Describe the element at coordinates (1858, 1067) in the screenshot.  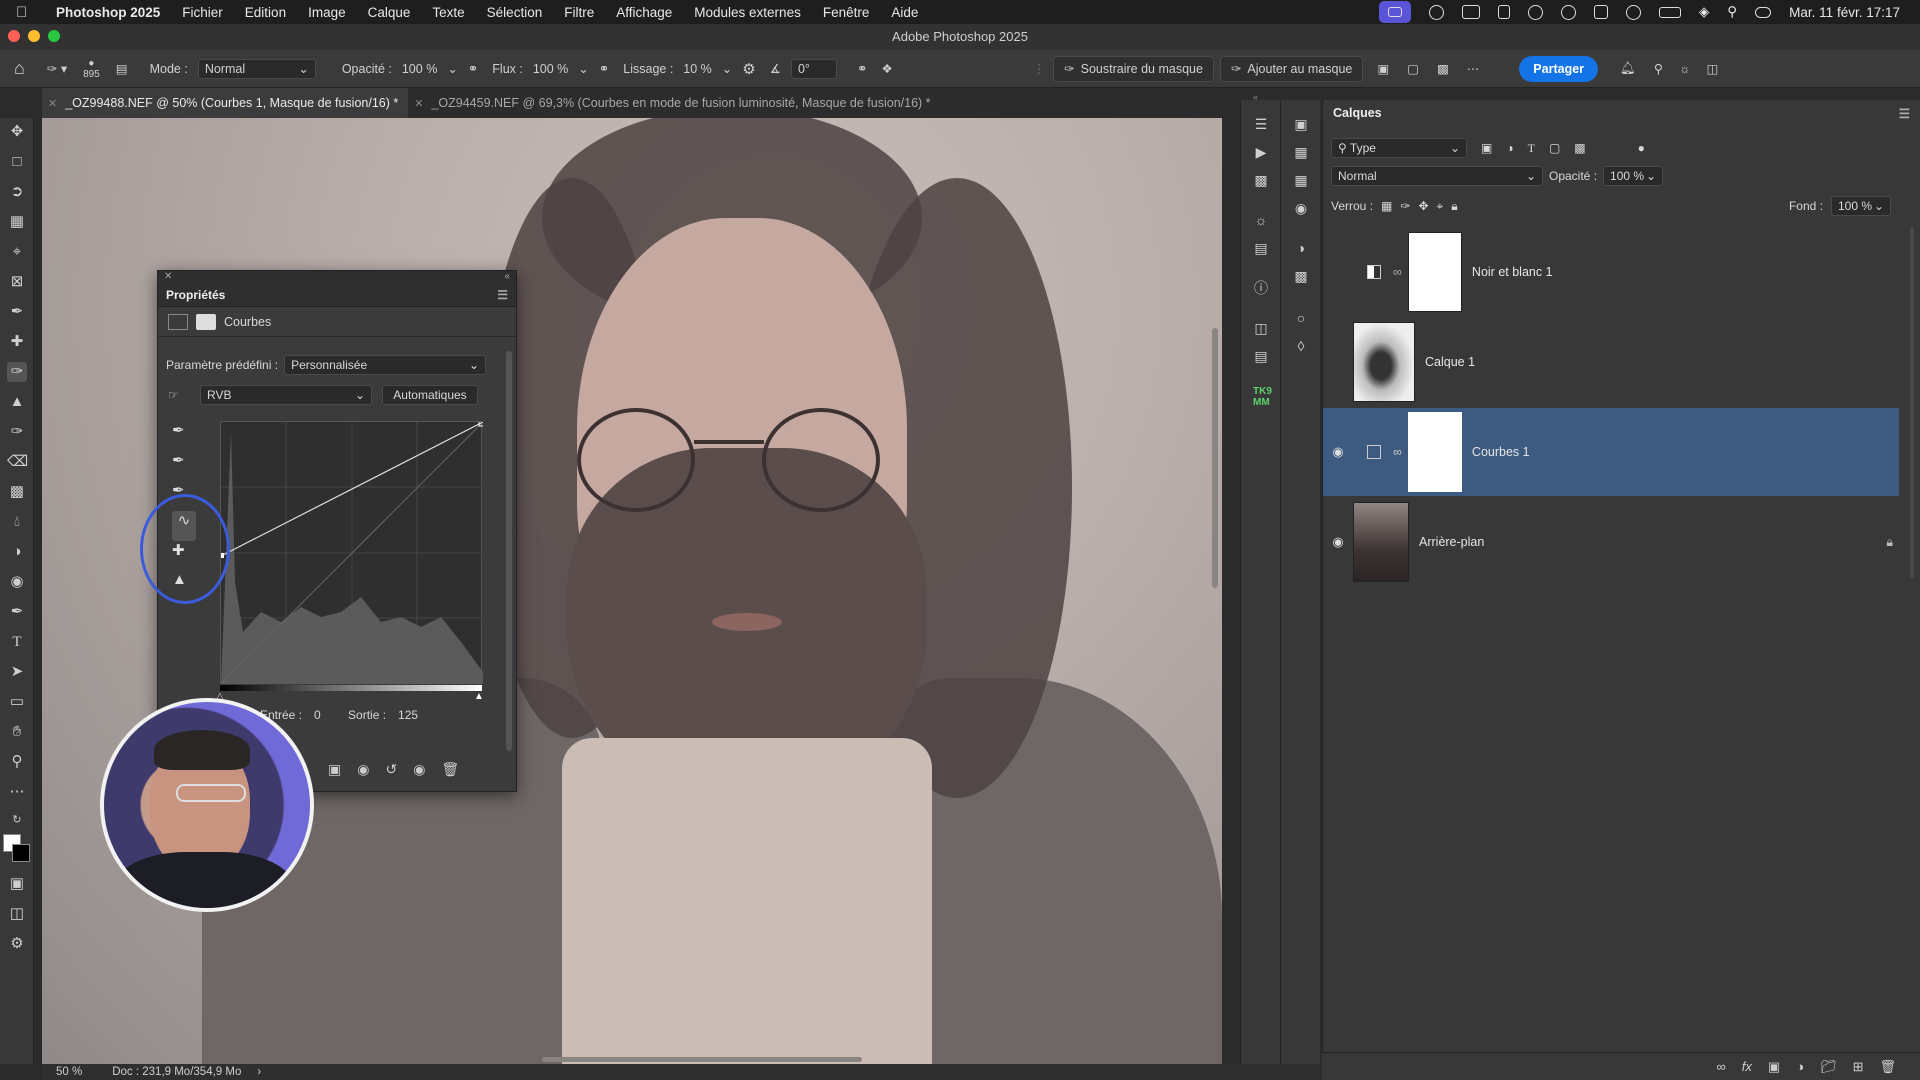
I see `new-layer-icon: ⊞` at that location.